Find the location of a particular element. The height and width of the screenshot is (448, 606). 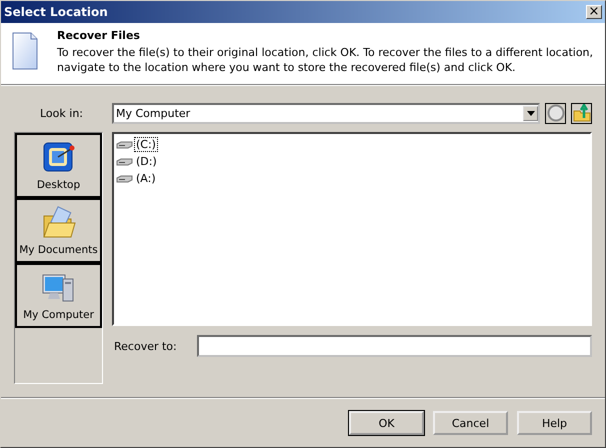

dialog-button: OK is located at coordinates (386, 423).